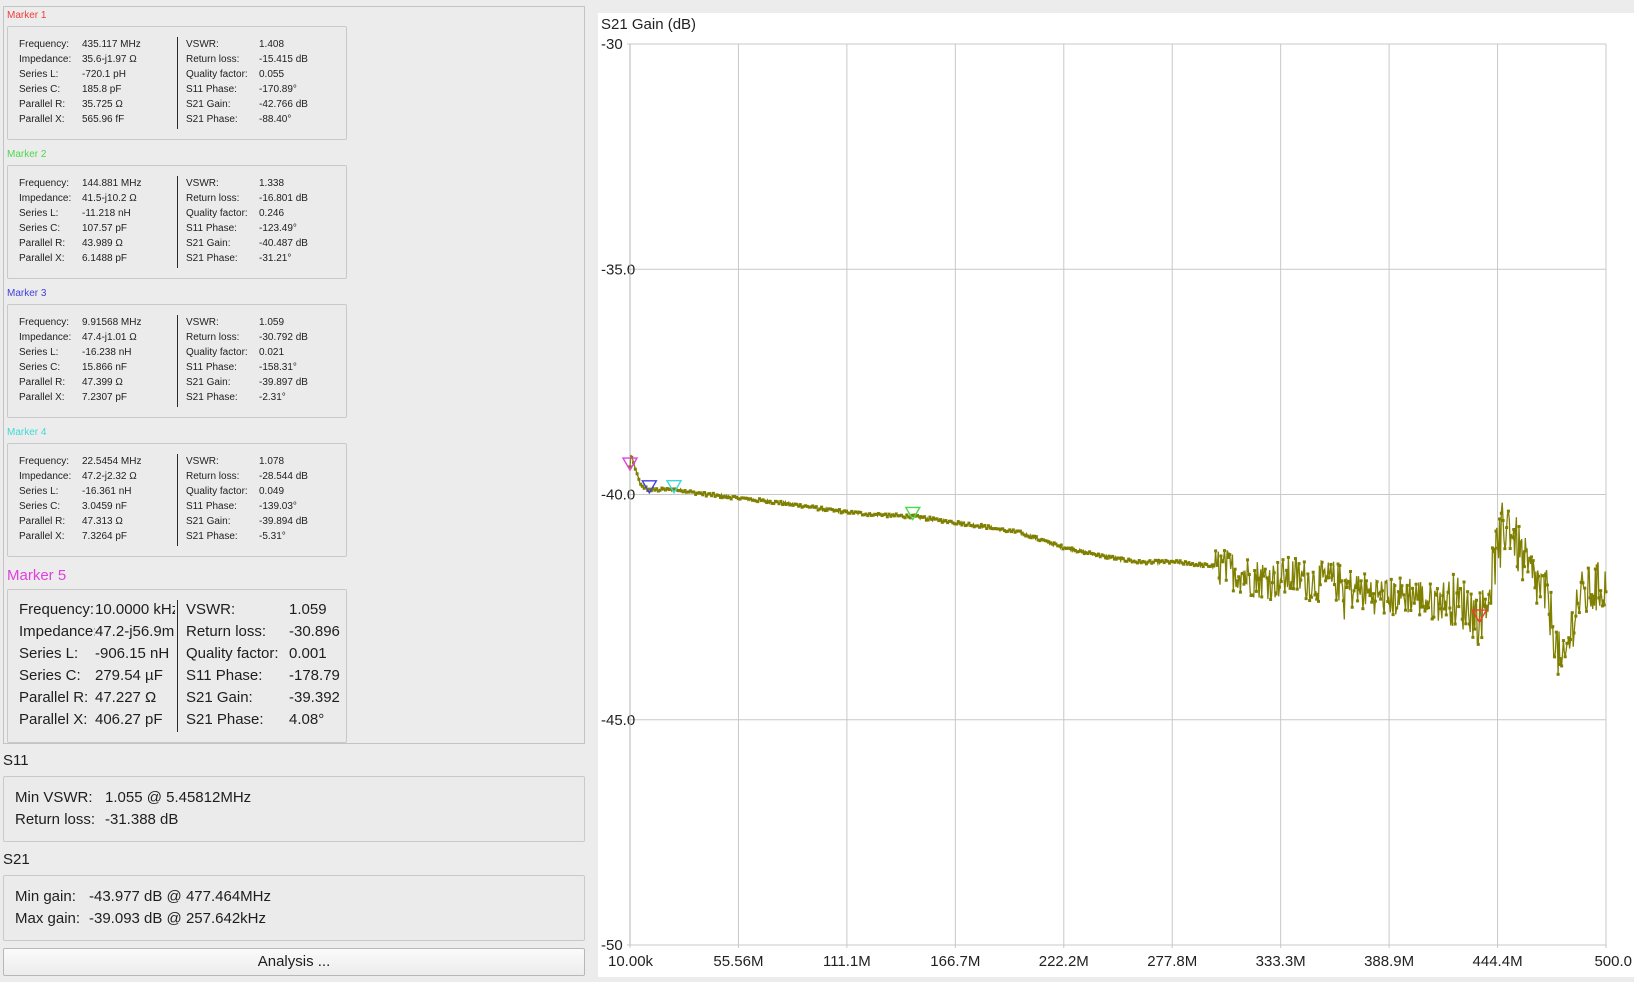 The width and height of the screenshot is (1634, 982). What do you see at coordinates (1172, 961) in the screenshot?
I see `x-tick-label: 277.8M` at bounding box center [1172, 961].